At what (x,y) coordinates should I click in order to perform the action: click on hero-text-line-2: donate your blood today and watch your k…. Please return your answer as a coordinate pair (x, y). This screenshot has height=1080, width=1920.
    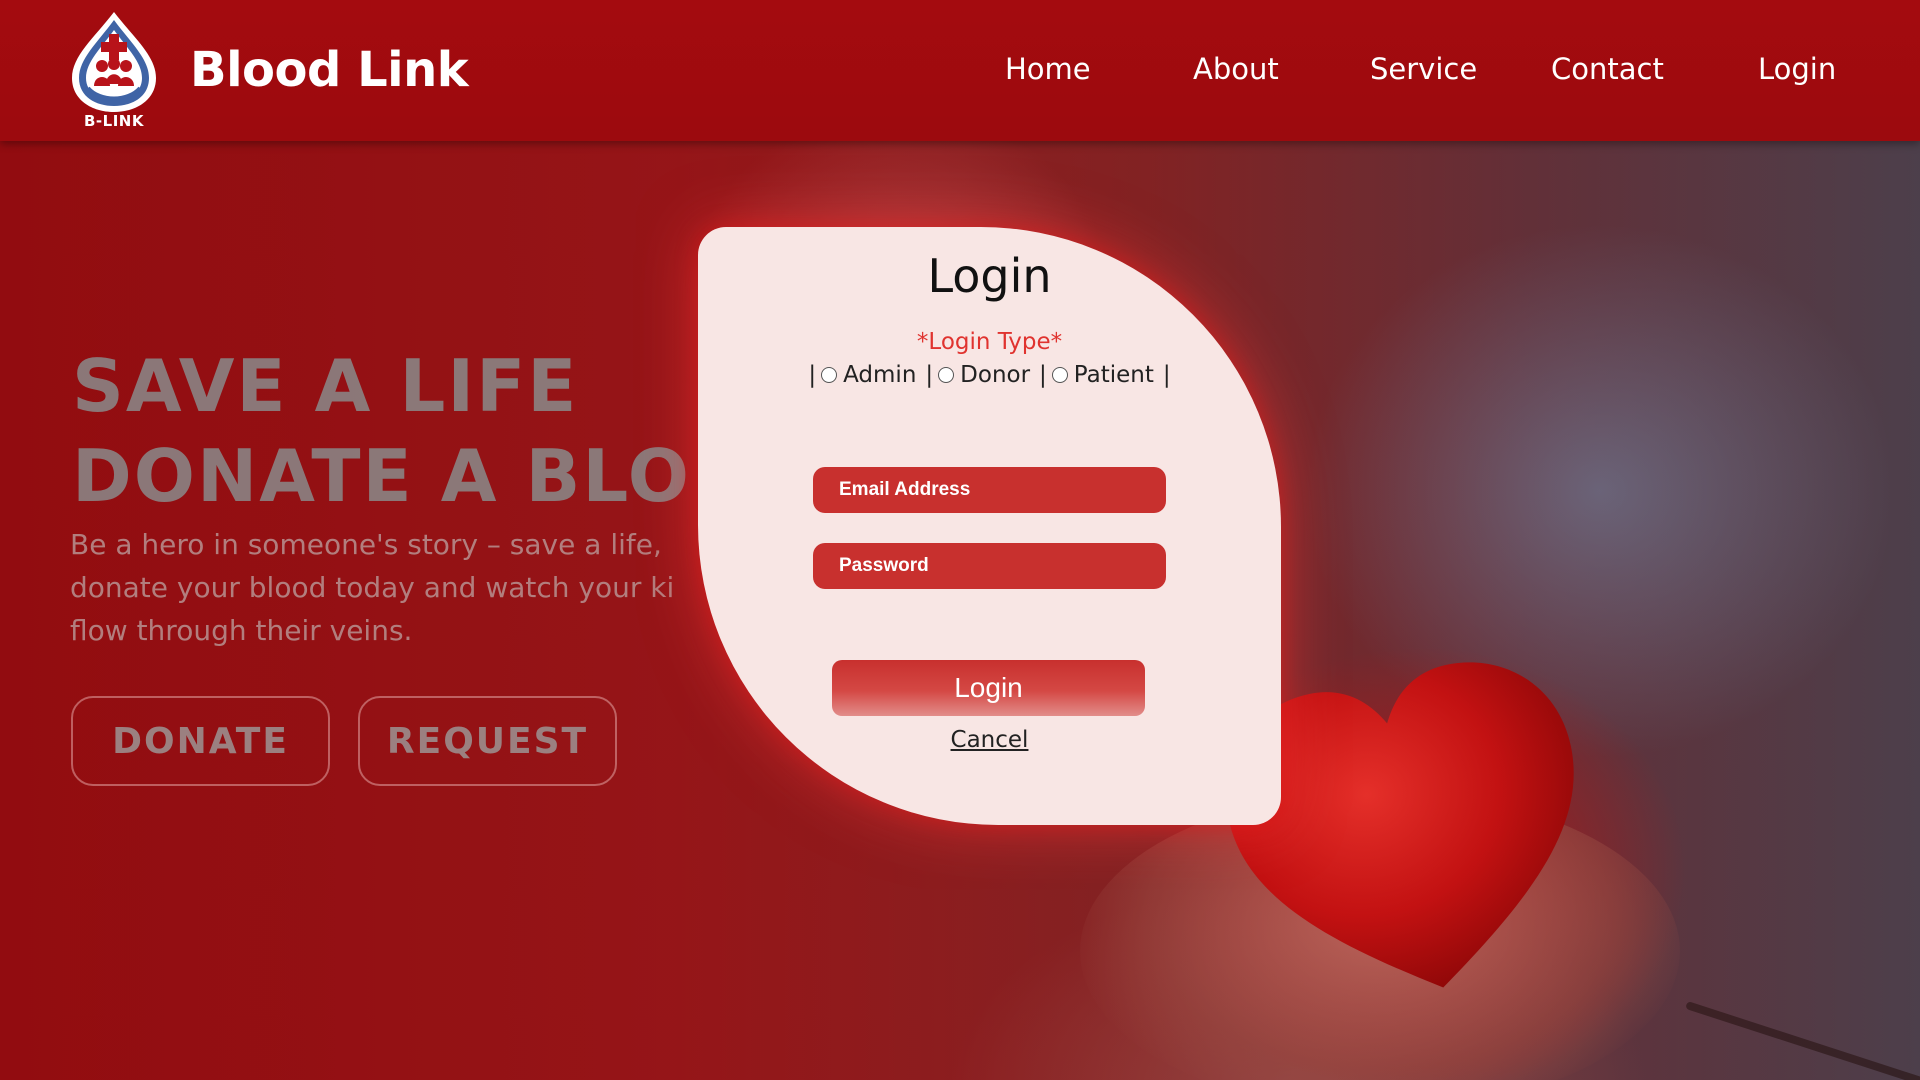
    Looking at the image, I should click on (372, 587).